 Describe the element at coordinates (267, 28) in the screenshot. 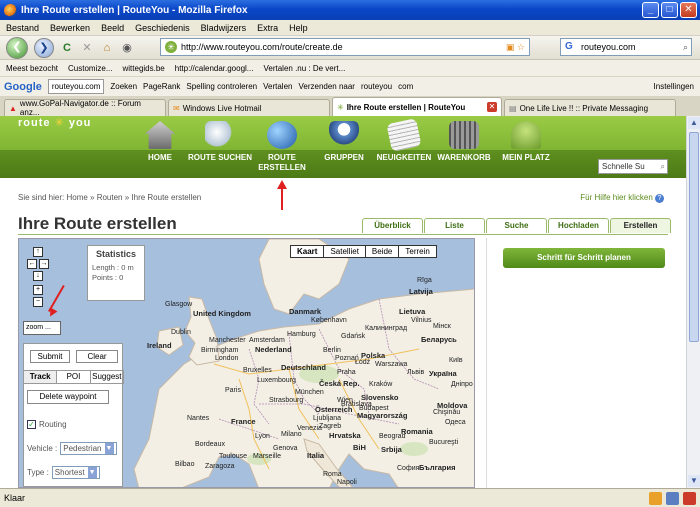

I see `menu-extra: Extra` at that location.